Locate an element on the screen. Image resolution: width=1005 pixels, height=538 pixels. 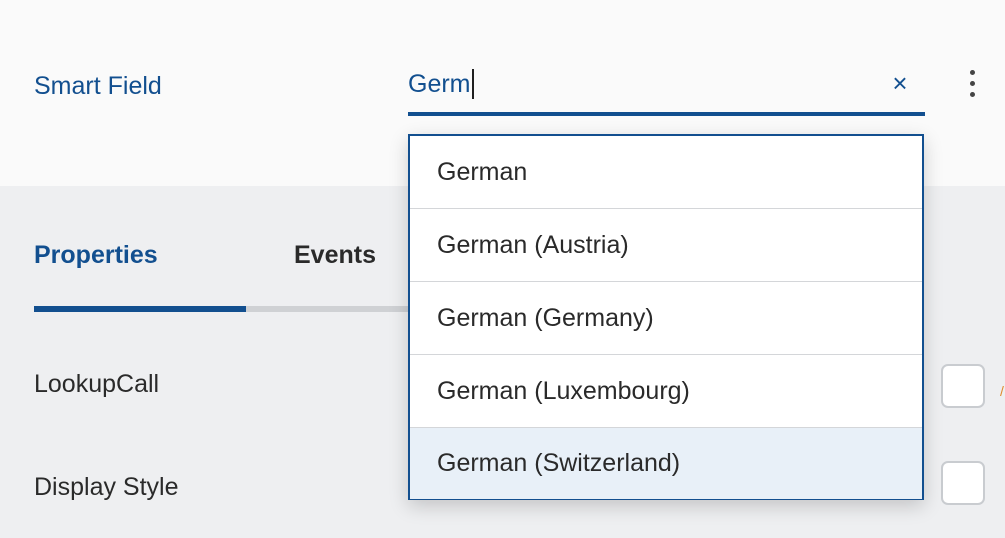
dropdown-option-selected: German (Switzerland) is located at coordinates (666, 463).